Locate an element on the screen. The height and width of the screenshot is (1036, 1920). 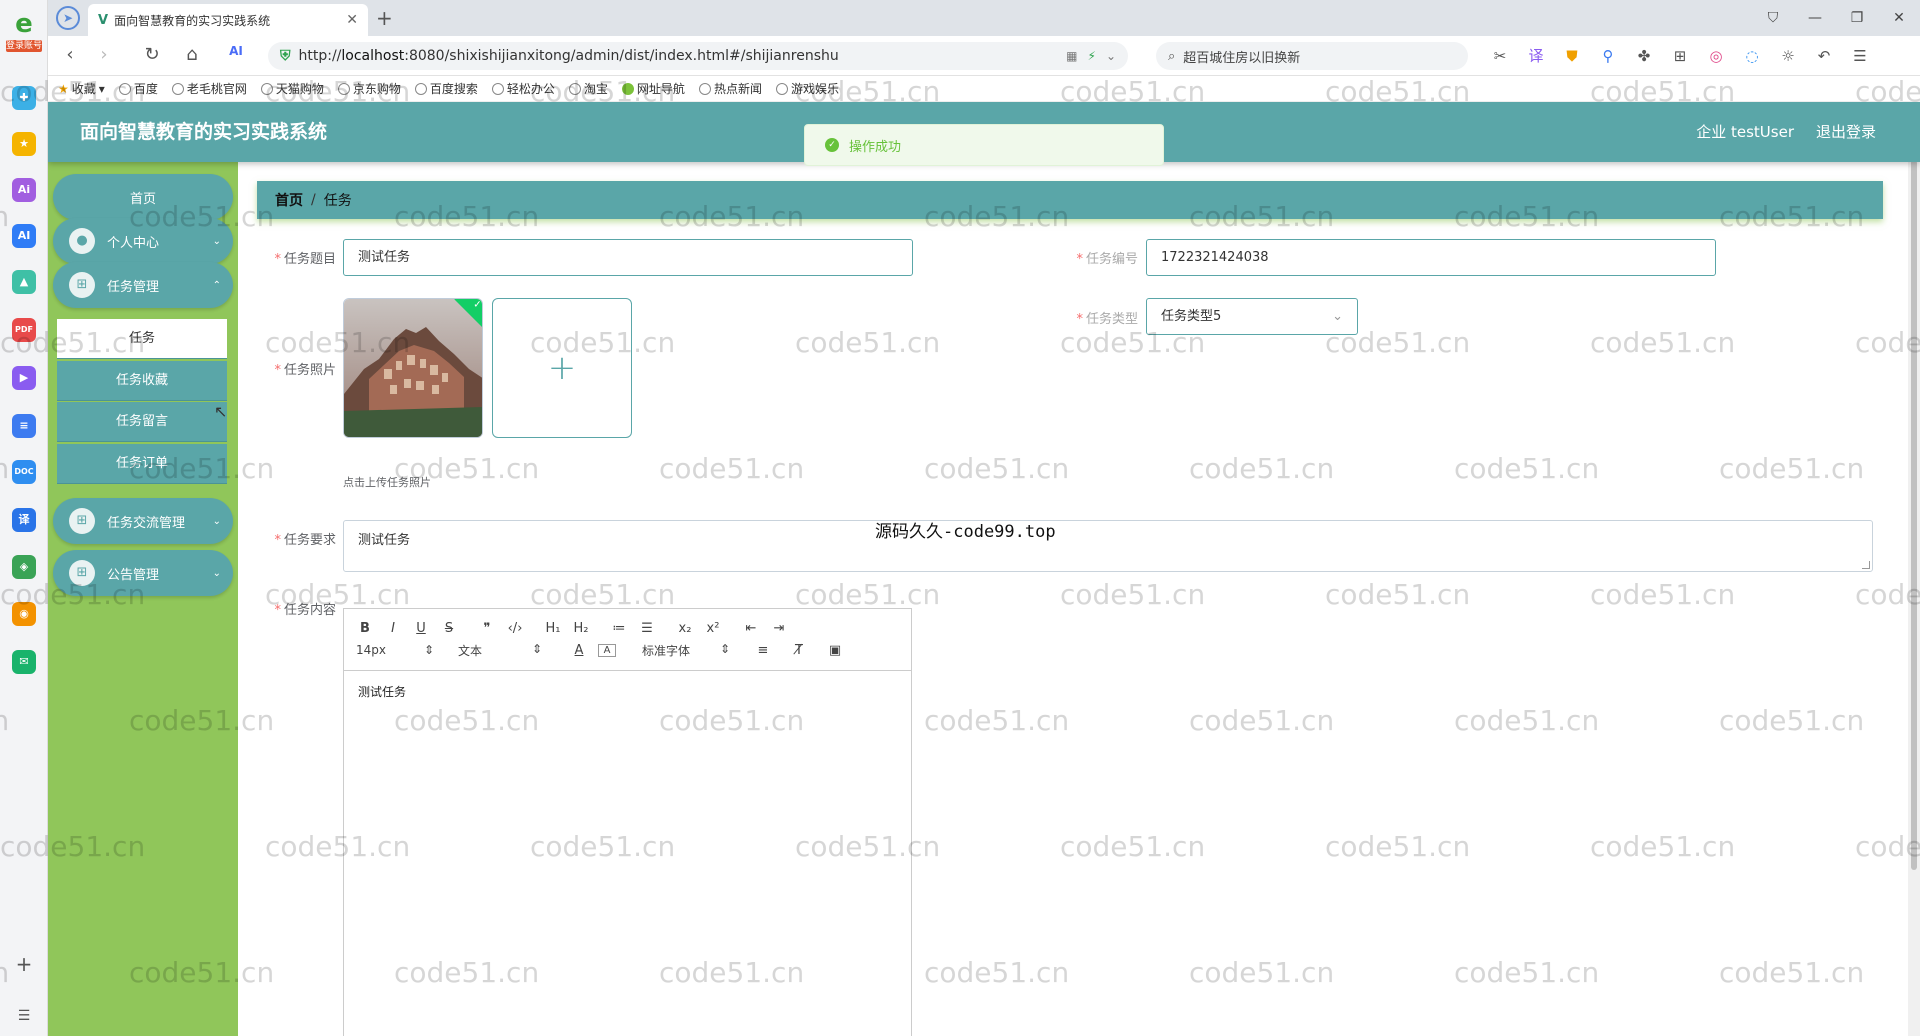
outdent-icon: ⇤ is located at coordinates (751, 628).